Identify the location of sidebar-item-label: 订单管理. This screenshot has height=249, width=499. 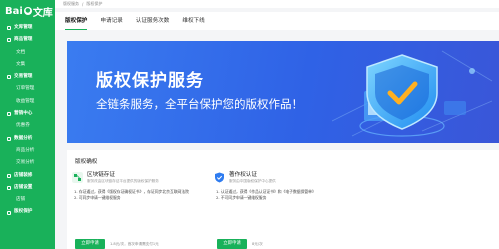
(25, 89).